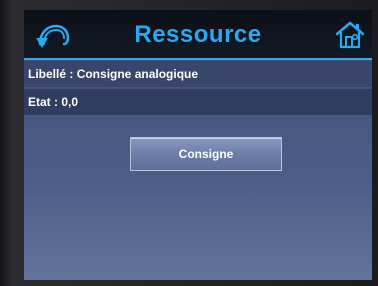  I want to click on etat-value: 0,0, so click(70, 102).